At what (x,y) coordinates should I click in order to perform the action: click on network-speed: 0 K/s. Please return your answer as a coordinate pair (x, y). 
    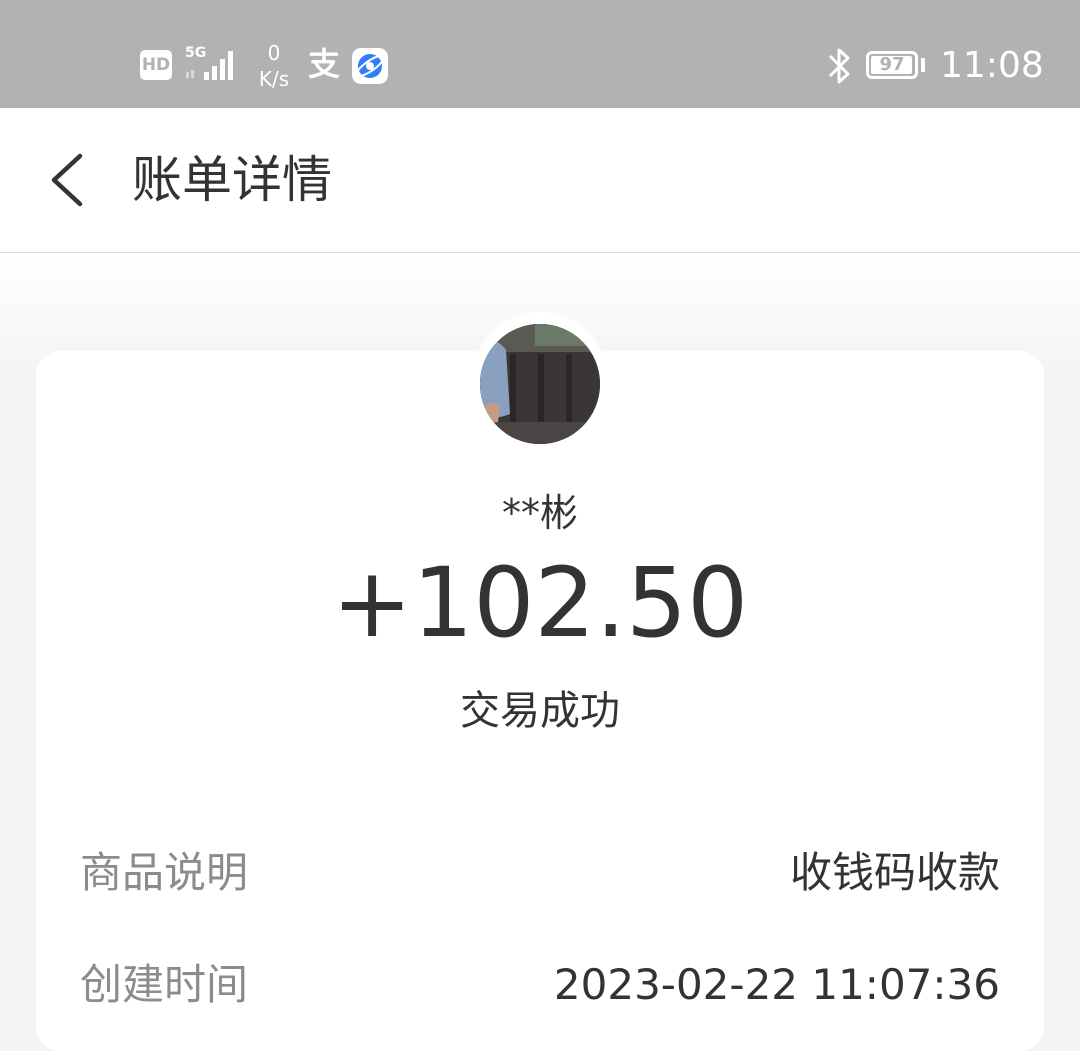
    Looking at the image, I should click on (274, 66).